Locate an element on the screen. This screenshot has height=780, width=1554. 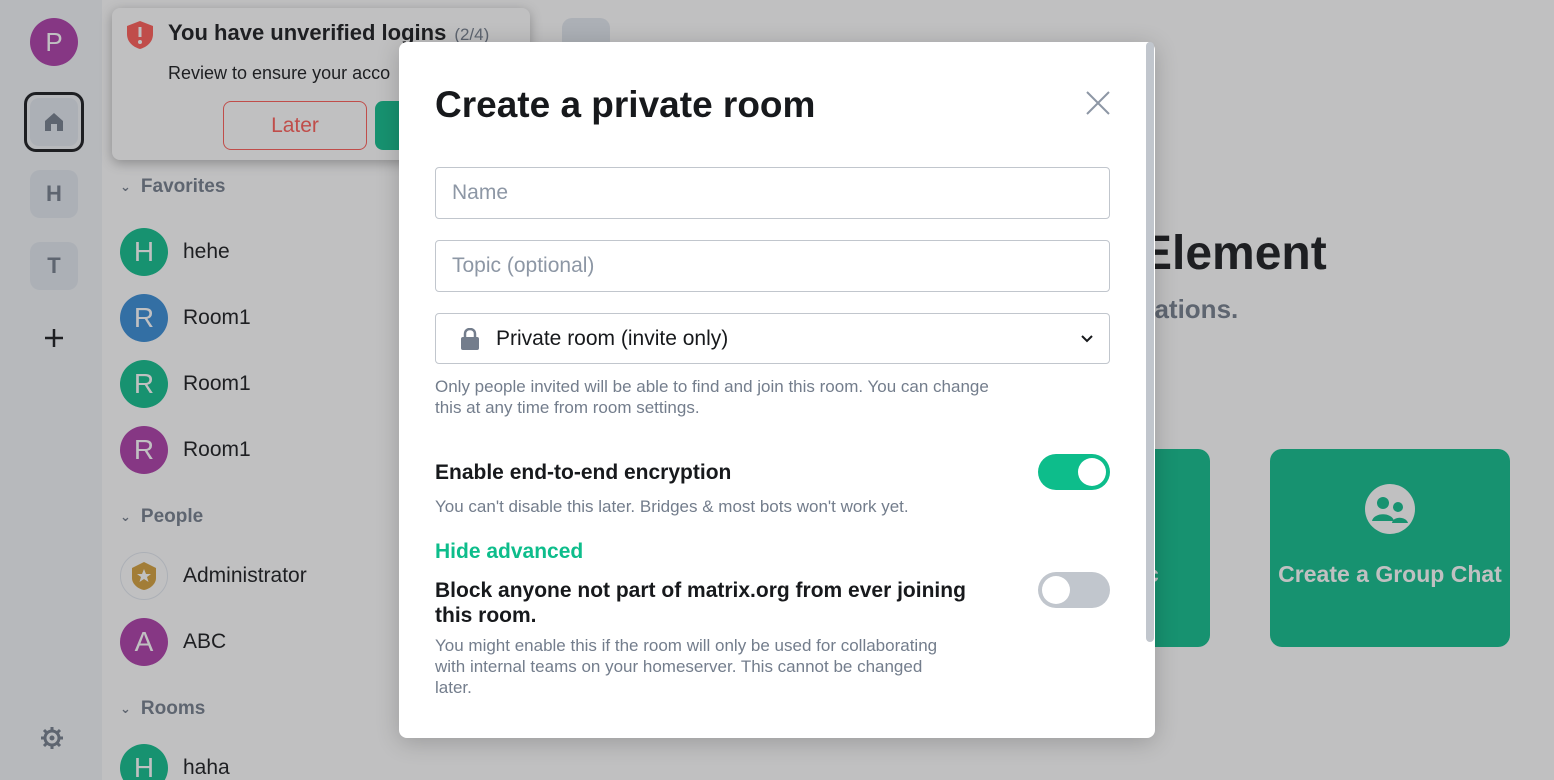
room-topic-field is located at coordinates (772, 266).